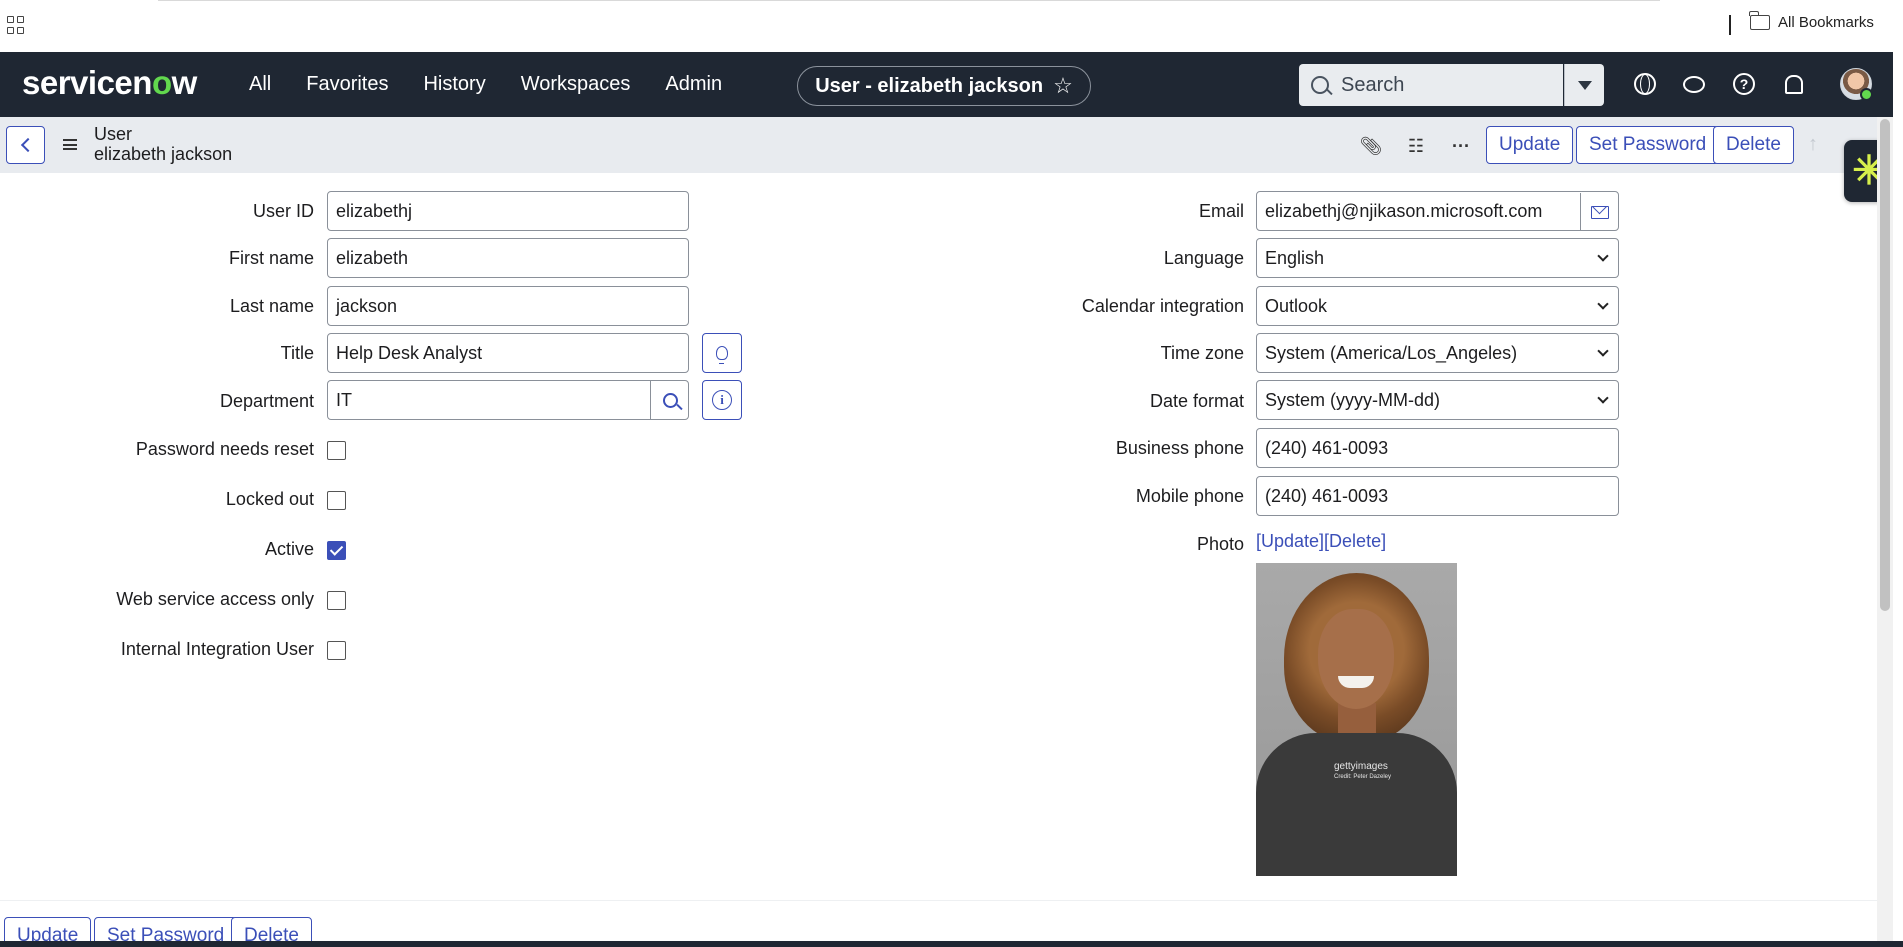  I want to click on search-scope-dropdown, so click(1584, 85).